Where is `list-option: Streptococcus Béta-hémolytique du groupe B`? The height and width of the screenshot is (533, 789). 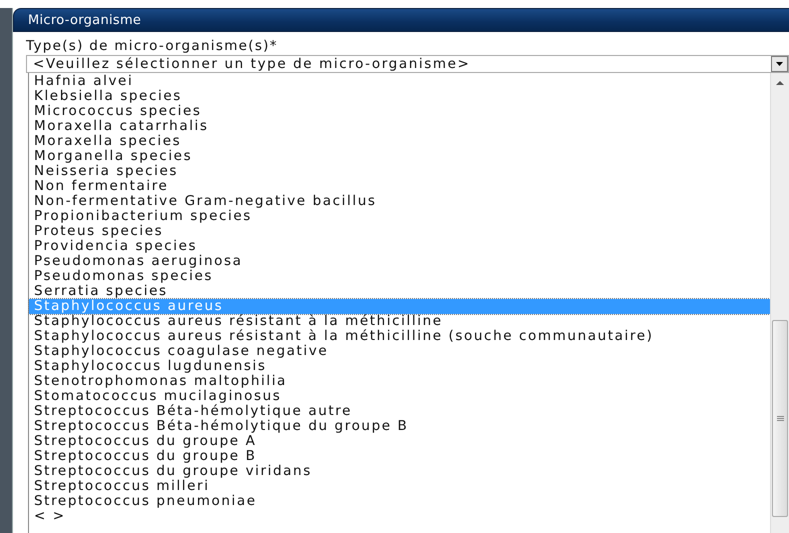 list-option: Streptococcus Béta-hémolytique du groupe B is located at coordinates (399, 426).